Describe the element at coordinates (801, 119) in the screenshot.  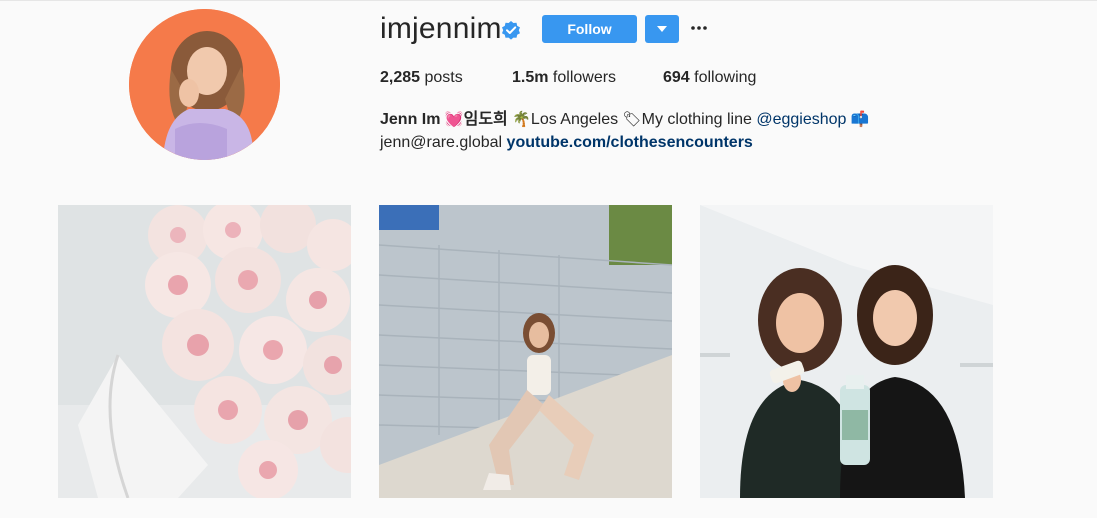
I see `bio-mention-link: @eggieshop` at that location.